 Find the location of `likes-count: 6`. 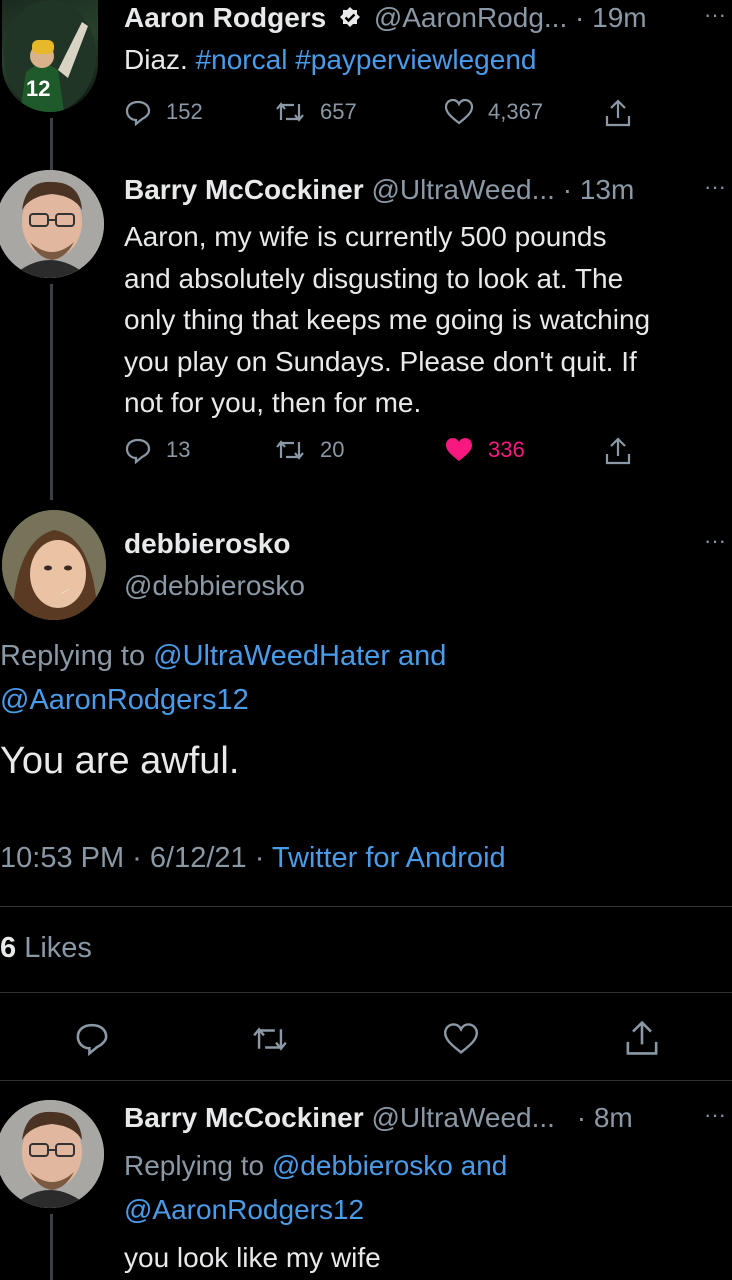

likes-count: 6 is located at coordinates (8, 948).